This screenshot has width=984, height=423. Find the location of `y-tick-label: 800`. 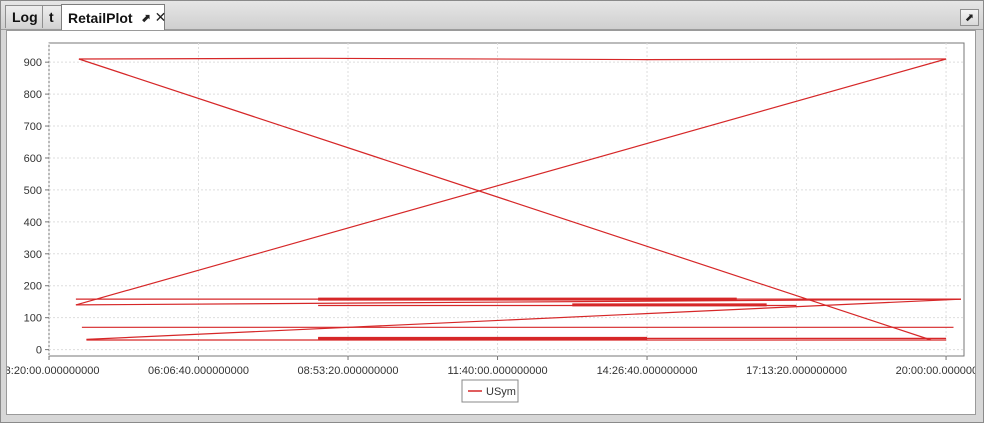

y-tick-label: 800 is located at coordinates (33, 95).